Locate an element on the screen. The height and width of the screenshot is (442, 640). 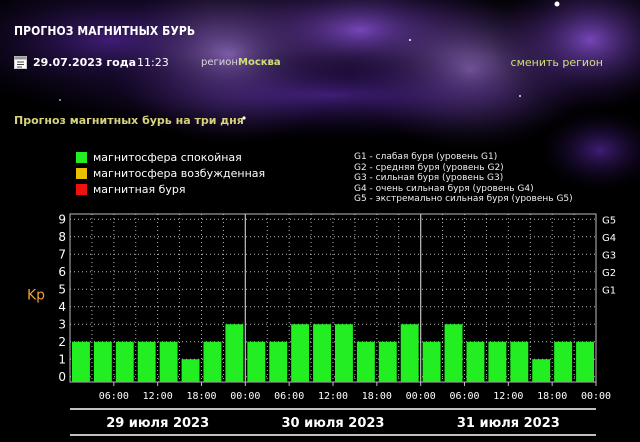
y-tick-label: 4 is located at coordinates (62, 307).